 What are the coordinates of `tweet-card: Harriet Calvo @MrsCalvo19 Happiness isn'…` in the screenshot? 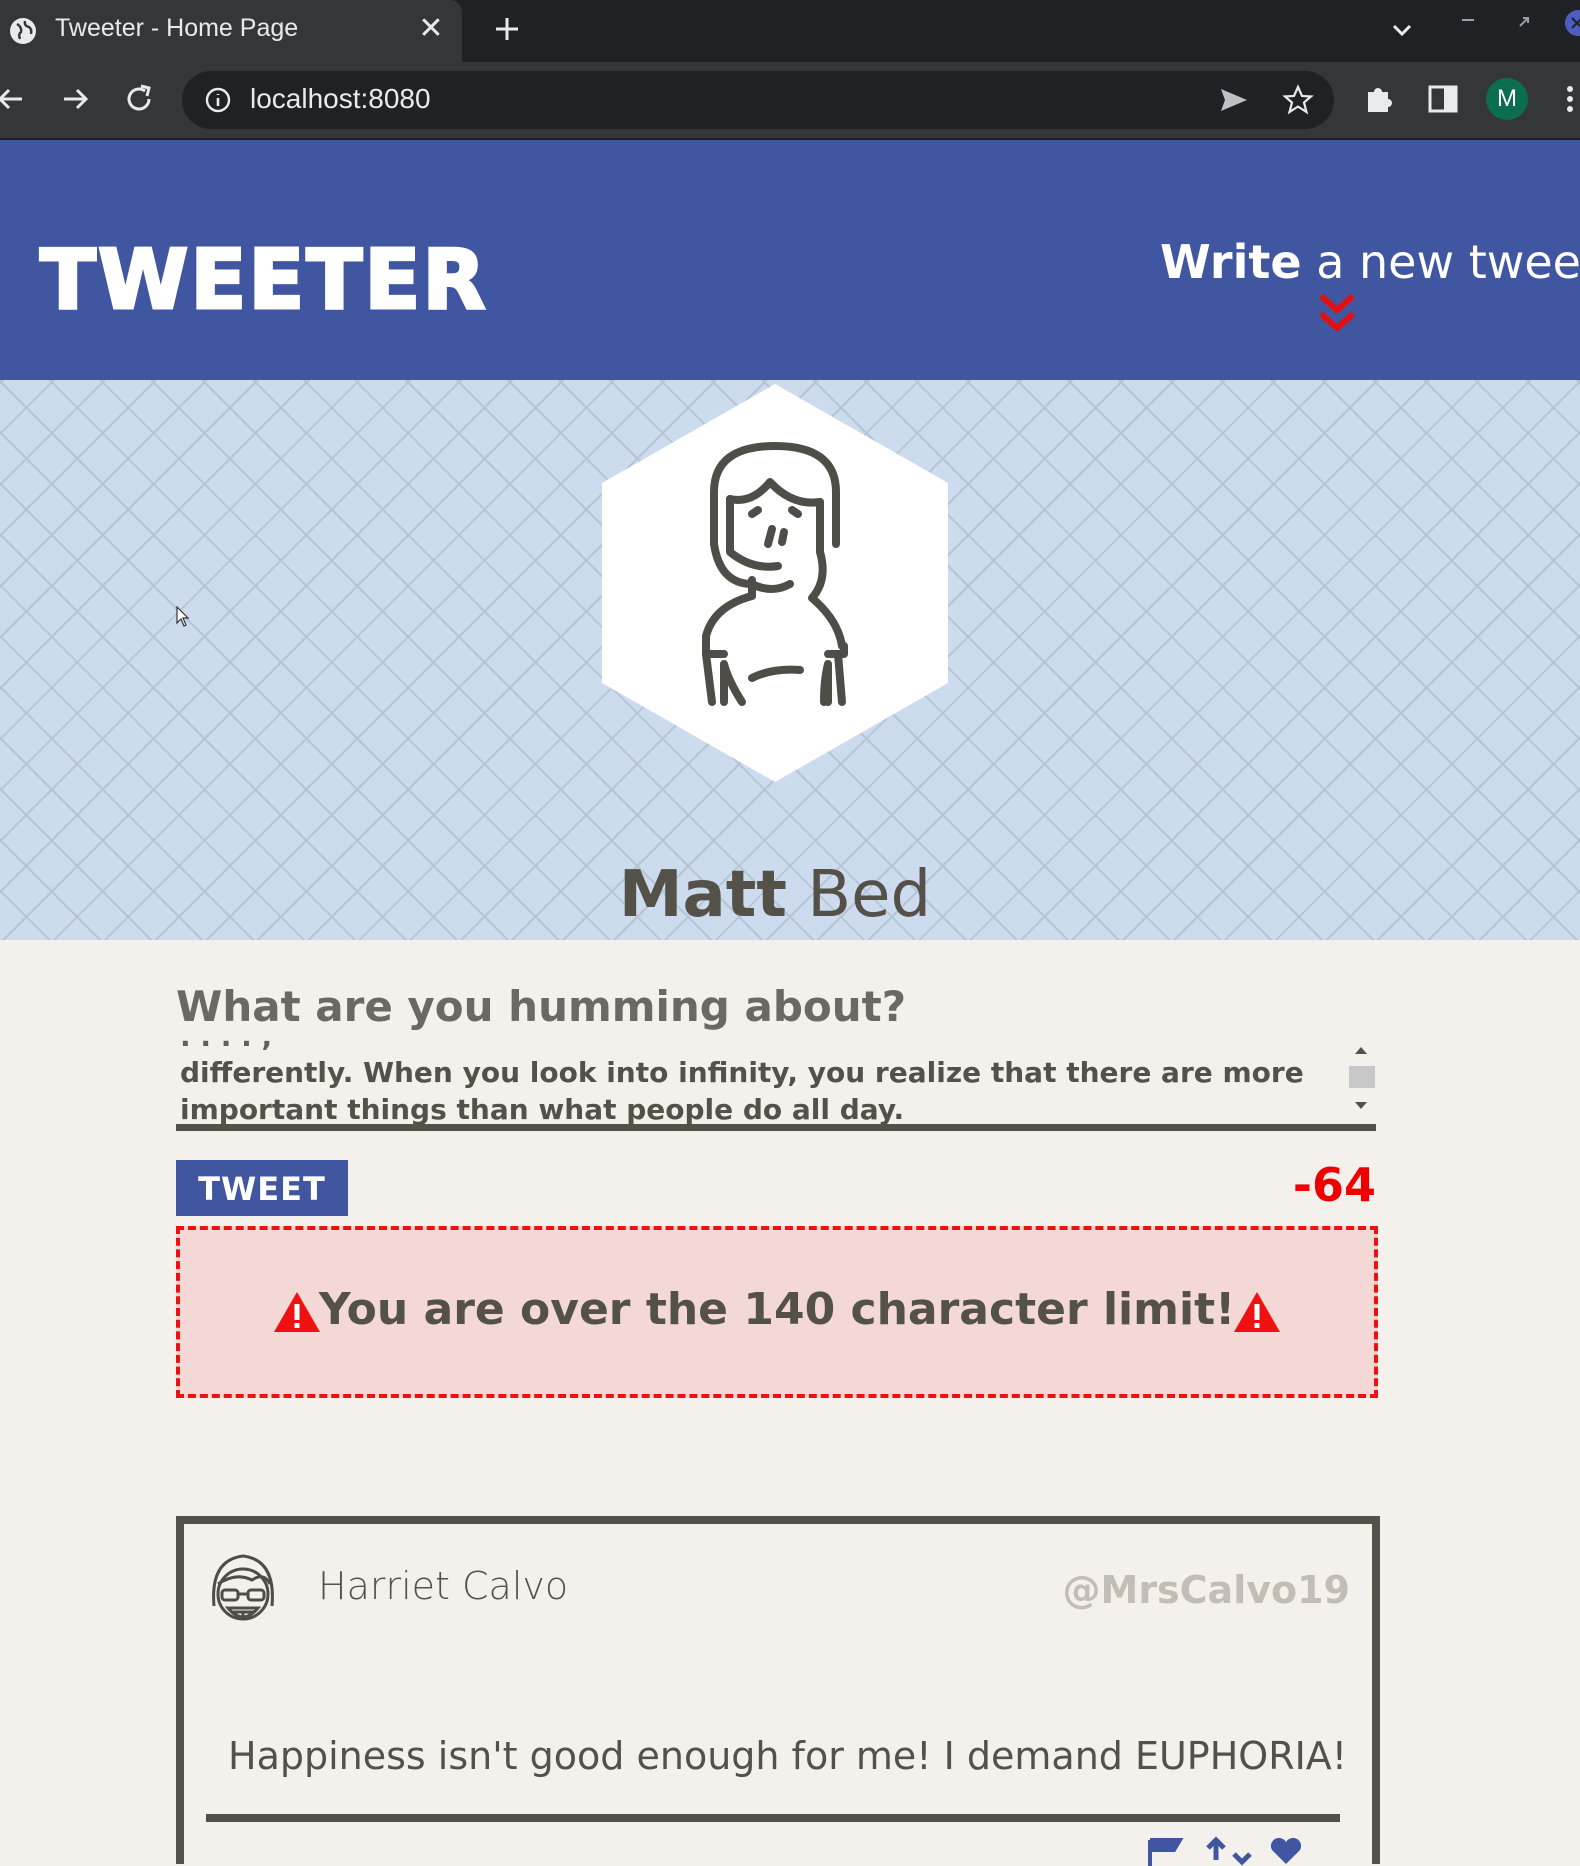 It's located at (778, 1691).